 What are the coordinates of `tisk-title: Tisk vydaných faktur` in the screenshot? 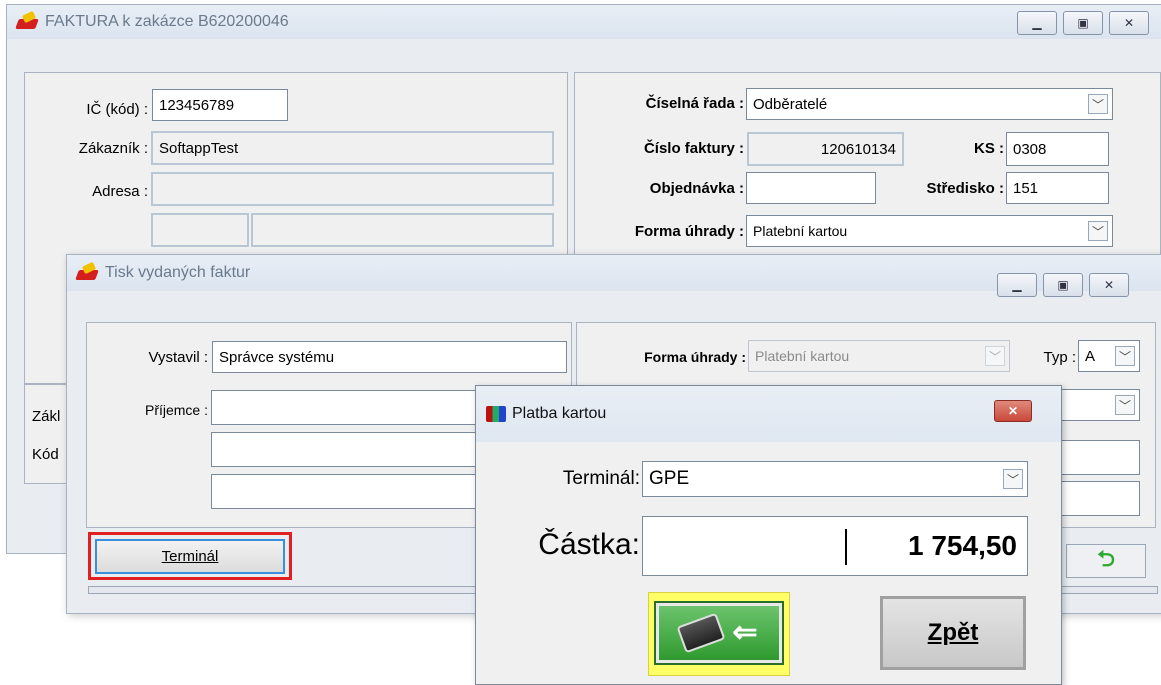 It's located at (178, 272).